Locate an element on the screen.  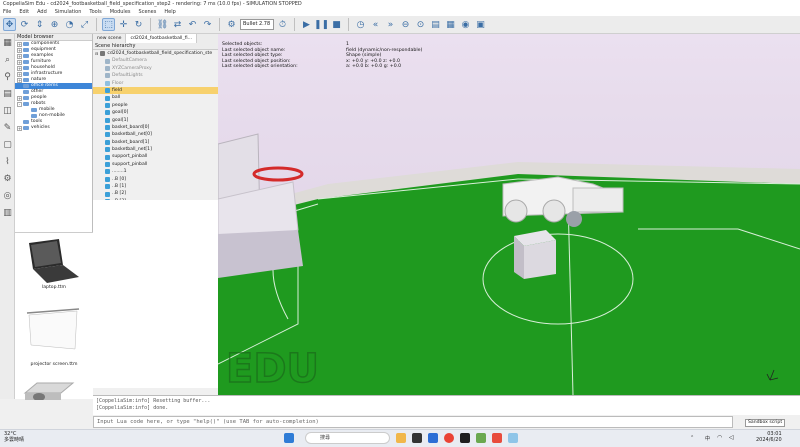
hierarchy-item: basketball_net[0] is located at coordinates (155, 134).